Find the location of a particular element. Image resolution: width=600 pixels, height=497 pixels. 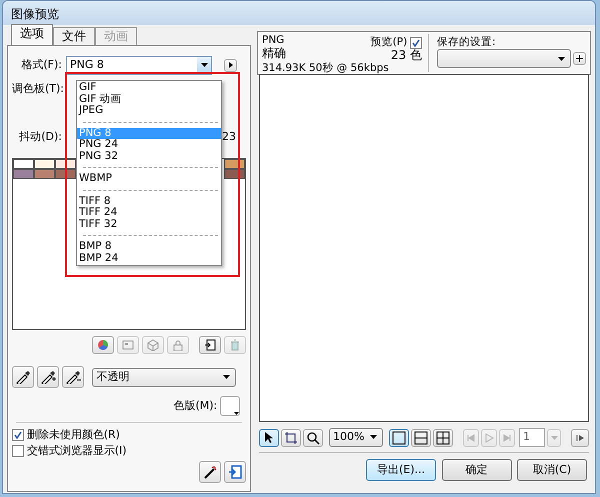

menu-item: WBMP is located at coordinates (149, 178).